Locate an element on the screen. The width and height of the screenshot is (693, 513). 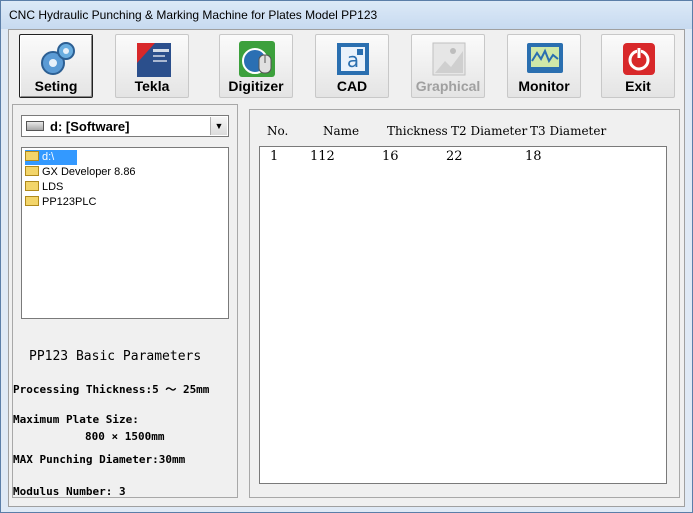
param-punch-diameter: MAX Punching Diameter:30mm is located at coordinates (99, 459).